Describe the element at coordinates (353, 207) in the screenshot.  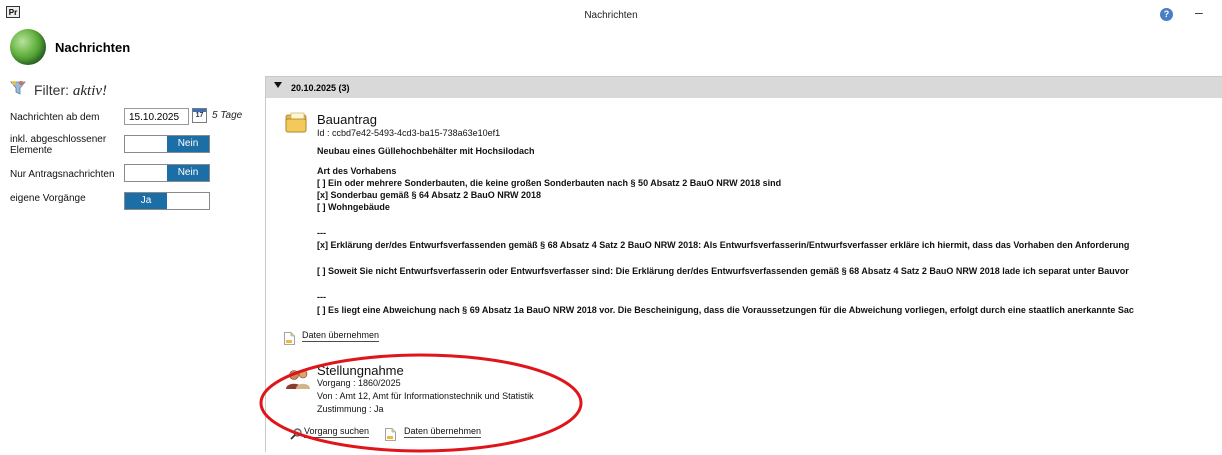
I see `message-line: [ ] Wohngebäude` at that location.